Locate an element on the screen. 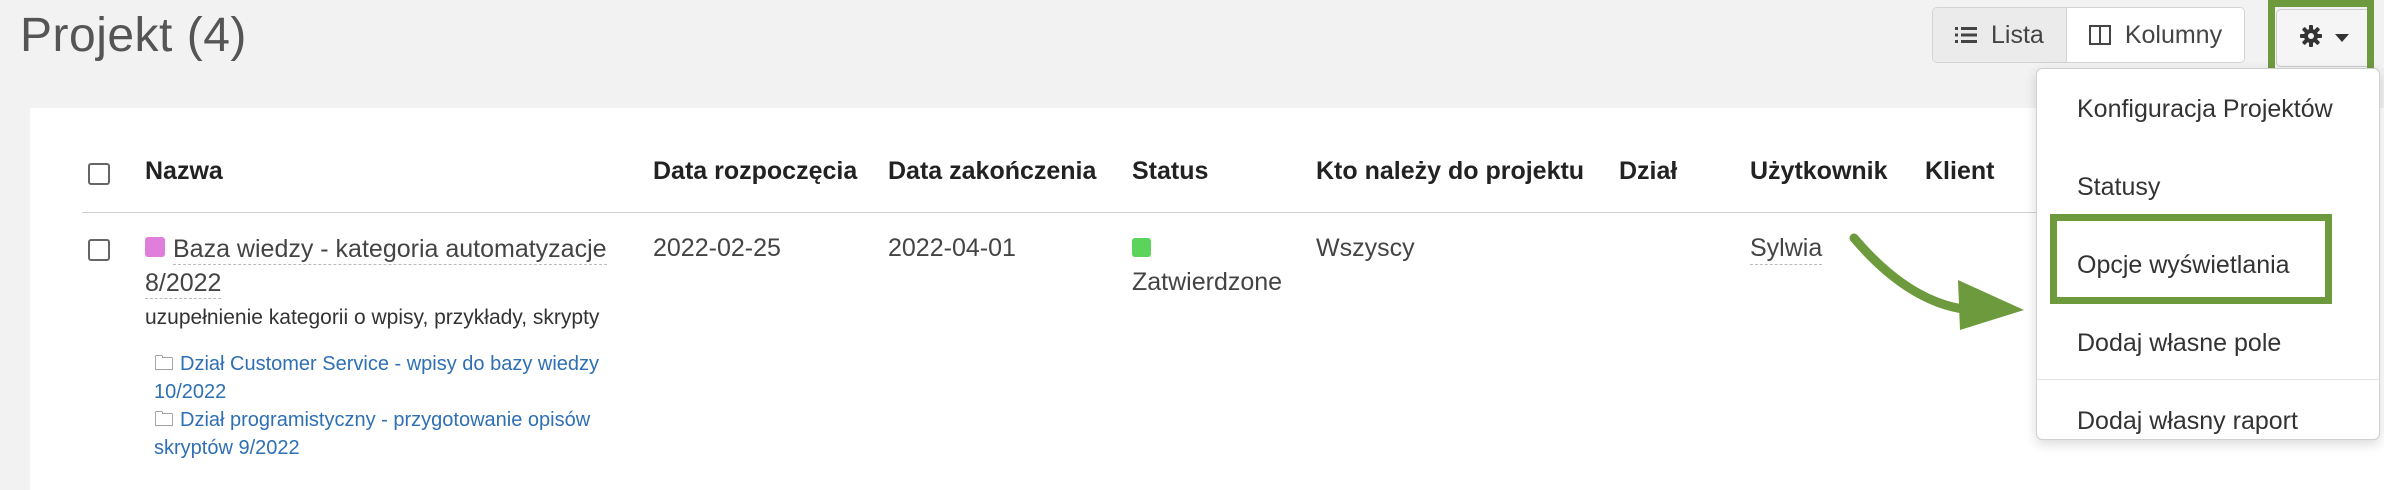  members-cell: Wszyscy is located at coordinates (1365, 248).